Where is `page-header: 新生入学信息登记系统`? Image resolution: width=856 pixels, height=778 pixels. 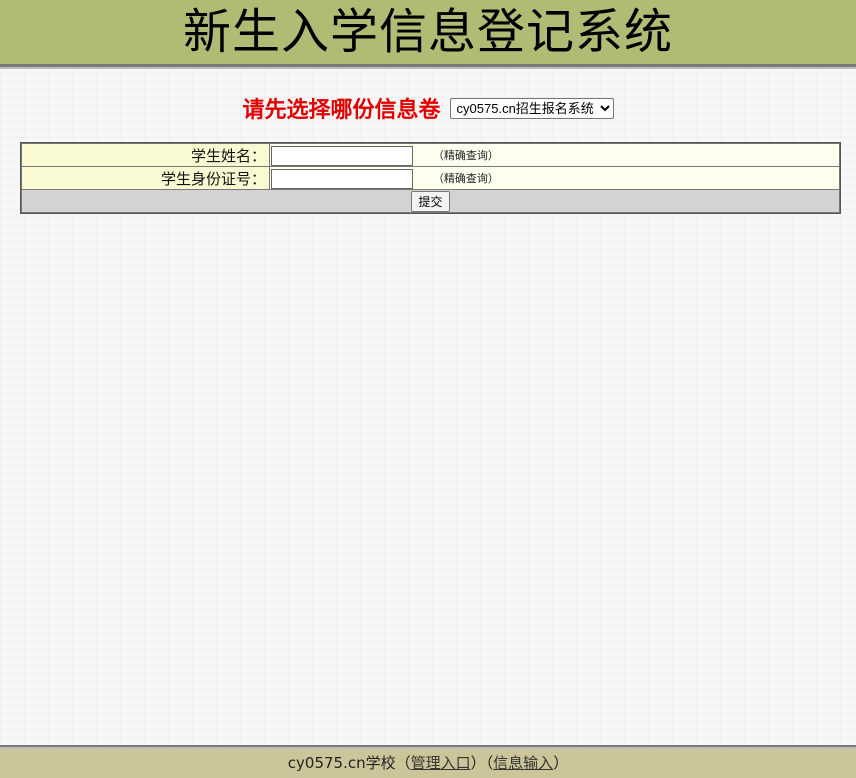
page-header: 新生入学信息登记系统 is located at coordinates (428, 32).